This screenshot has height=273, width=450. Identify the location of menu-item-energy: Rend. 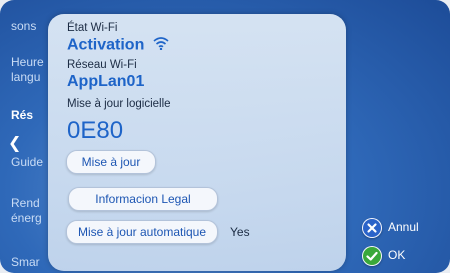
(25, 203).